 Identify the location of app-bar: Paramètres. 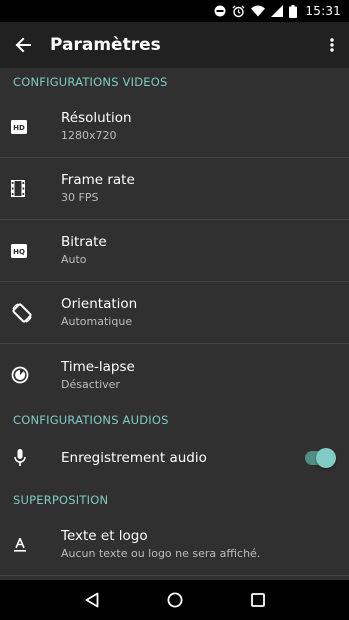
(174, 45).